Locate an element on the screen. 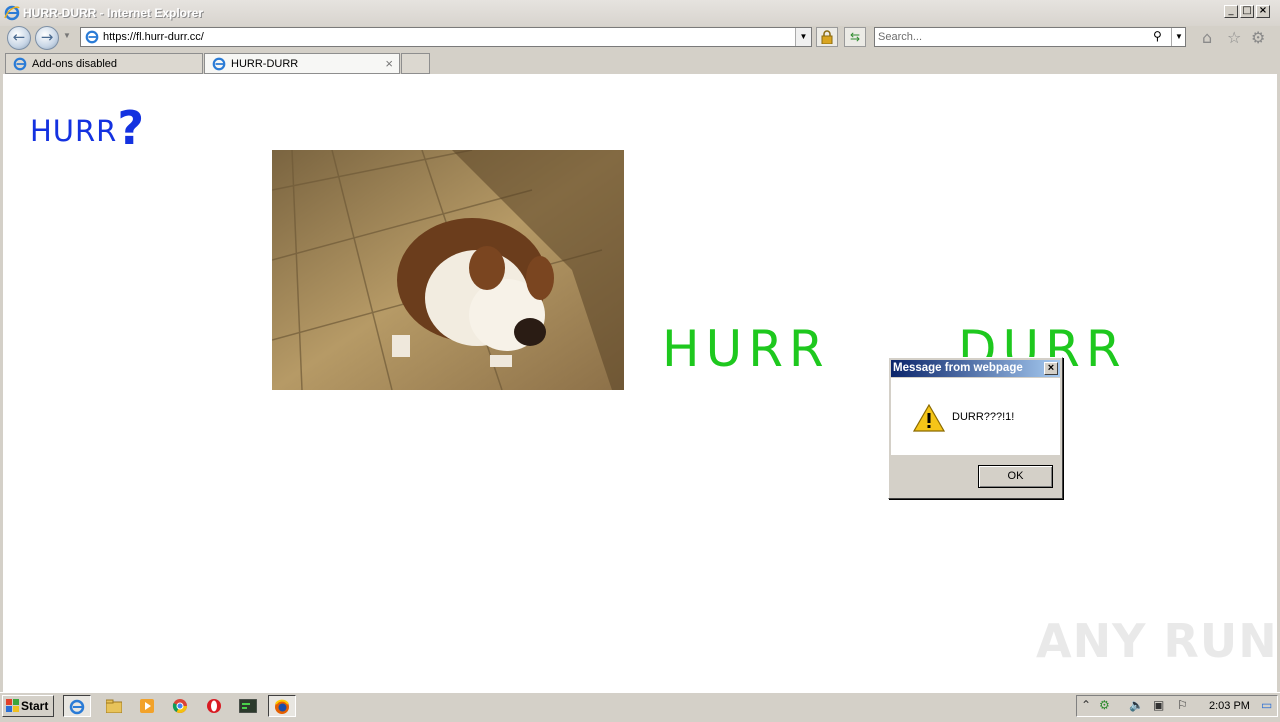 Image resolution: width=1280 pixels, height=722 pixels. url-text: https://fl.hurr-durr.cc/ is located at coordinates (153, 37).